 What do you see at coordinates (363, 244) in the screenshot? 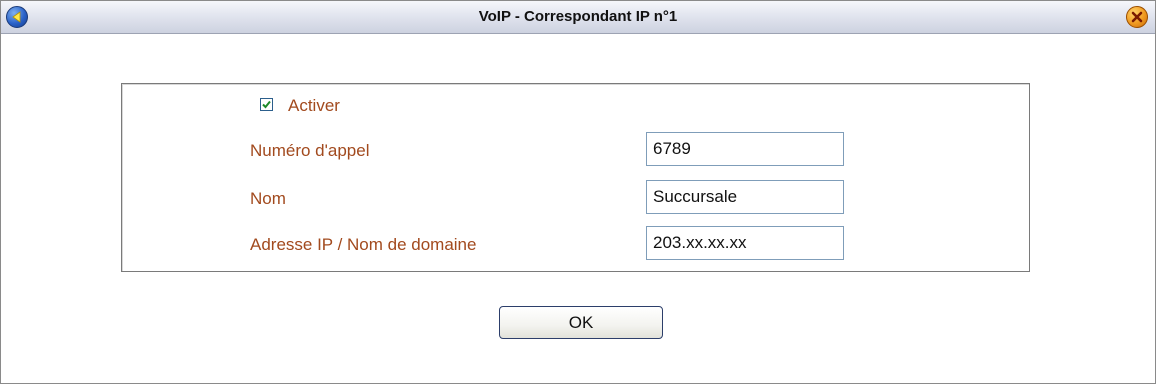
I see `adresse-ip-label: Adresse IP / Nom de domaine` at bounding box center [363, 244].